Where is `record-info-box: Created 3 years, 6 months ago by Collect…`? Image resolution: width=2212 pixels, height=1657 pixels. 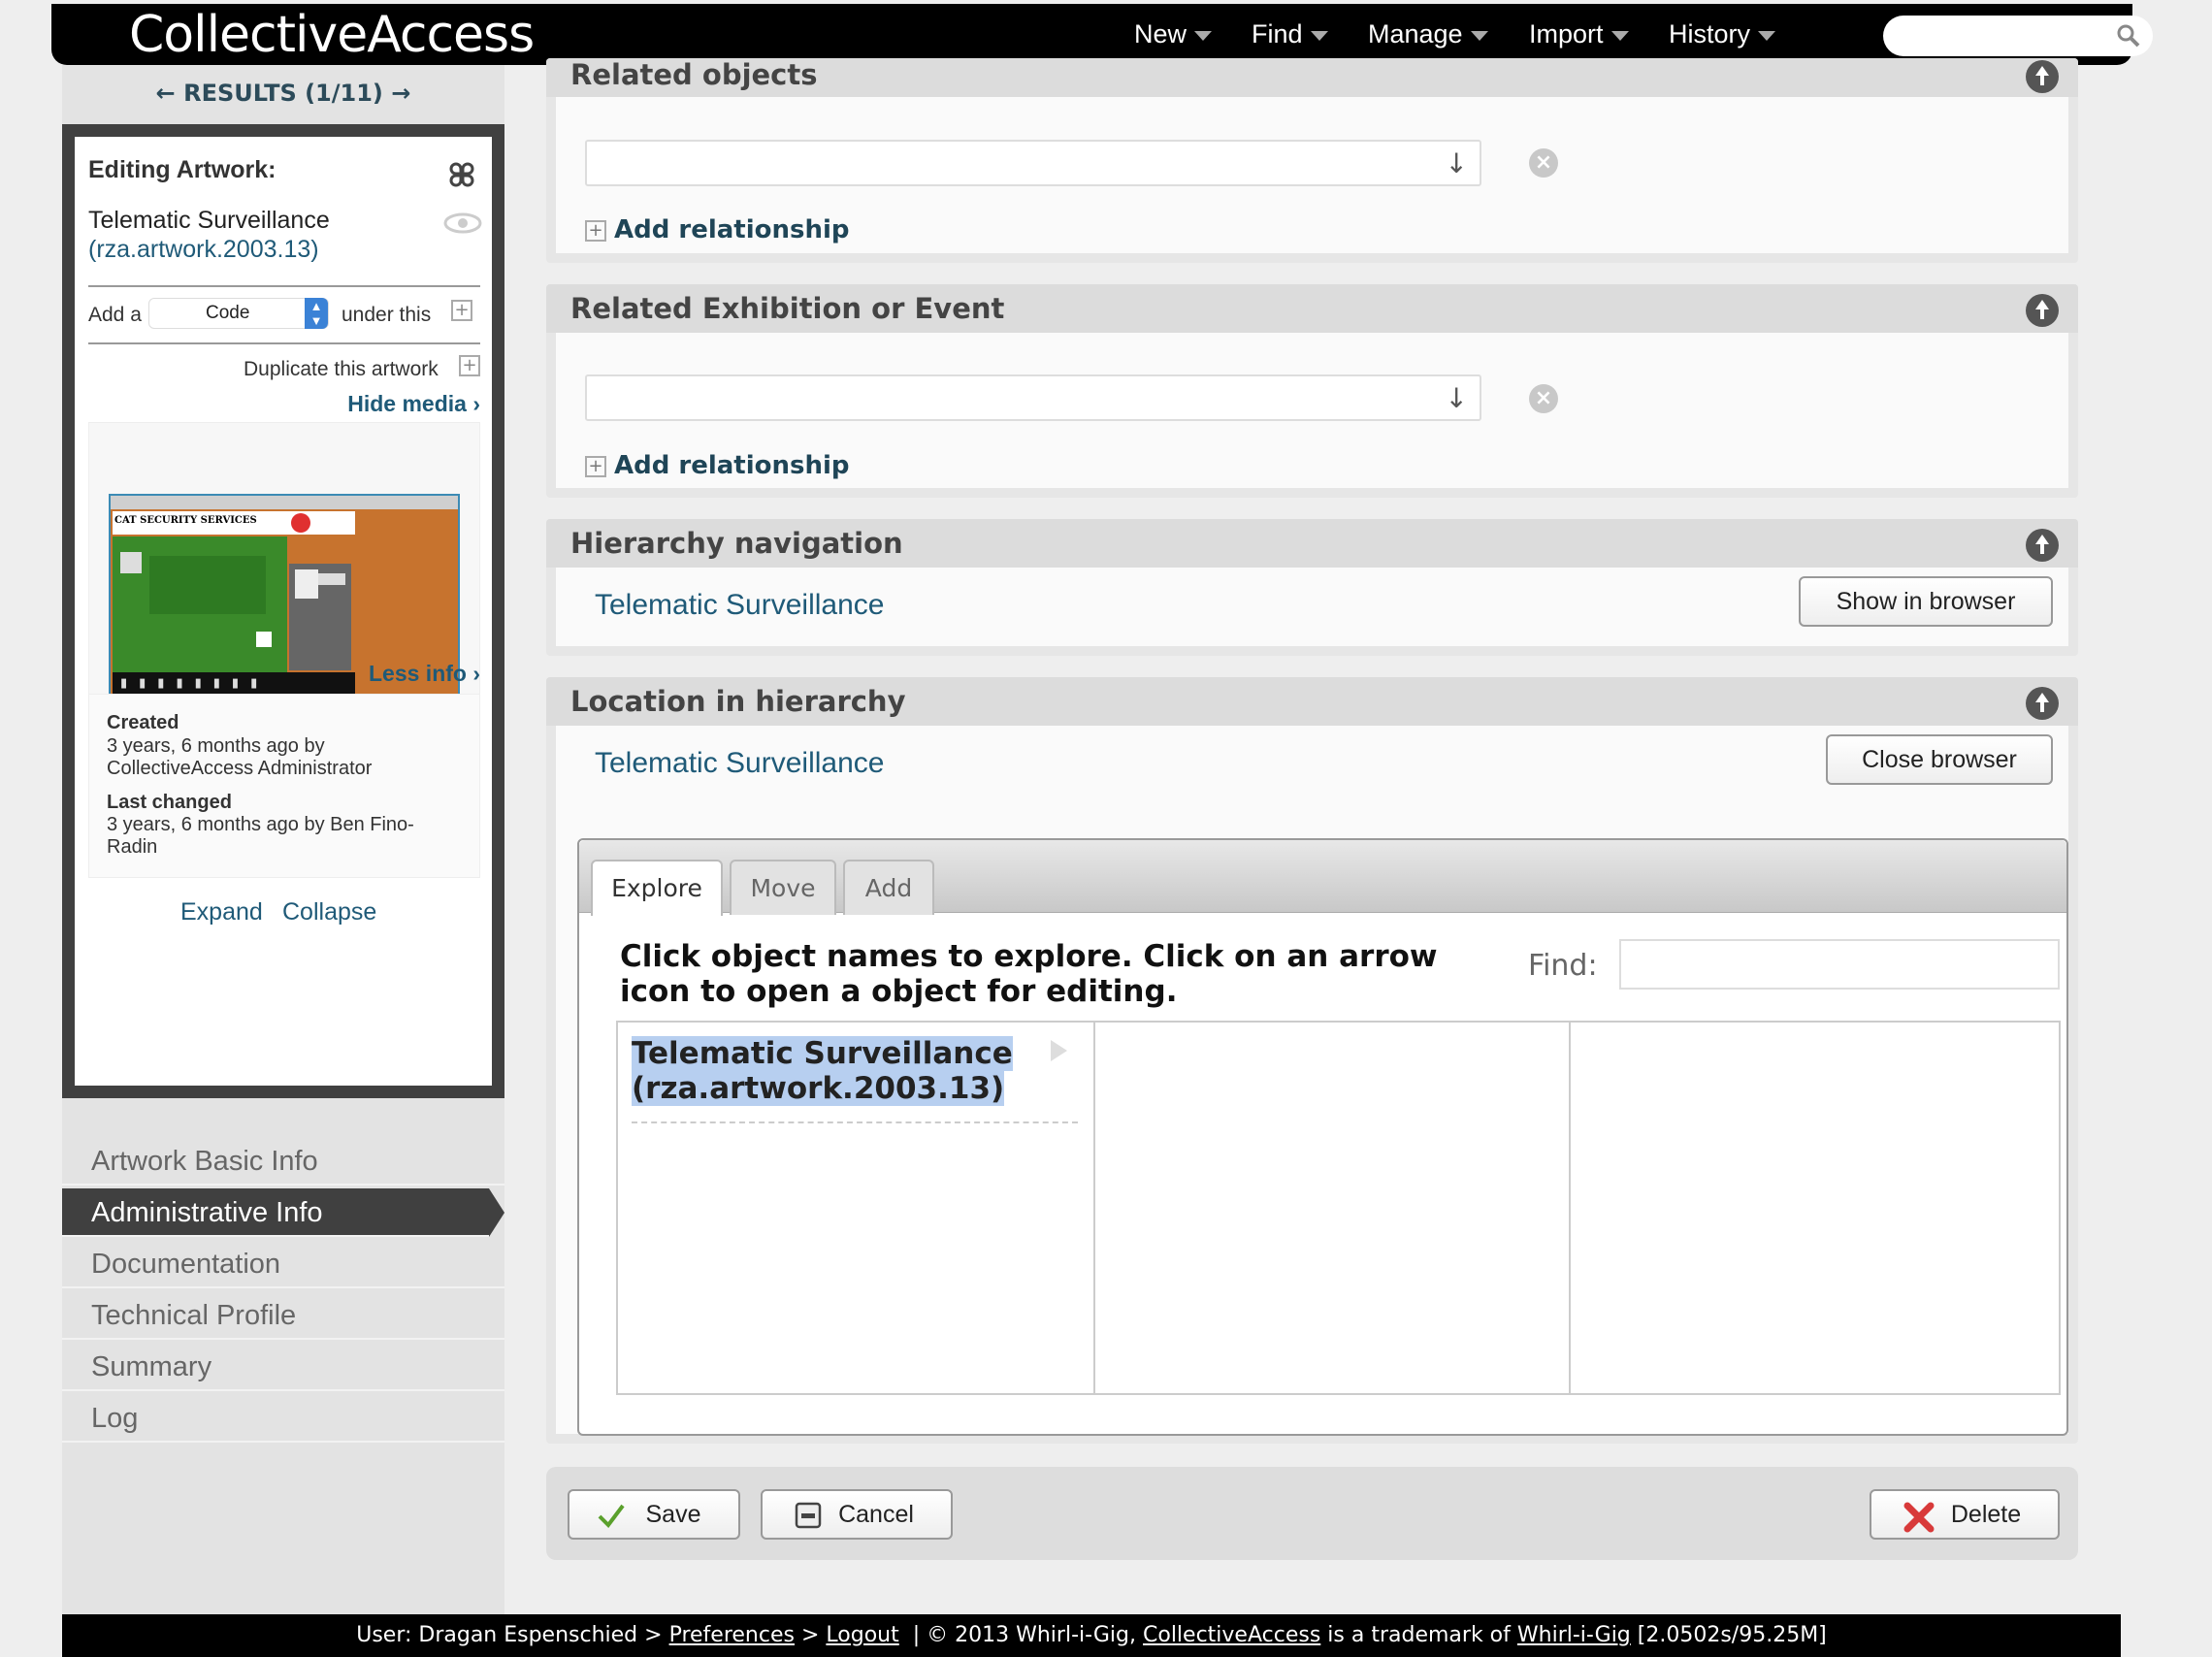
record-info-box: Created 3 years, 6 months ago by Collect… is located at coordinates (284, 786).